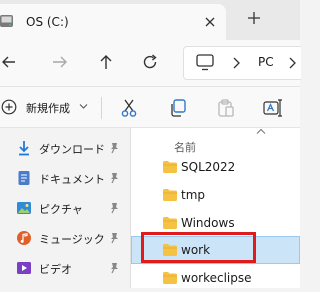  What do you see at coordinates (113, 22) in the screenshot?
I see `tab-os-c: OS (C:)` at bounding box center [113, 22].